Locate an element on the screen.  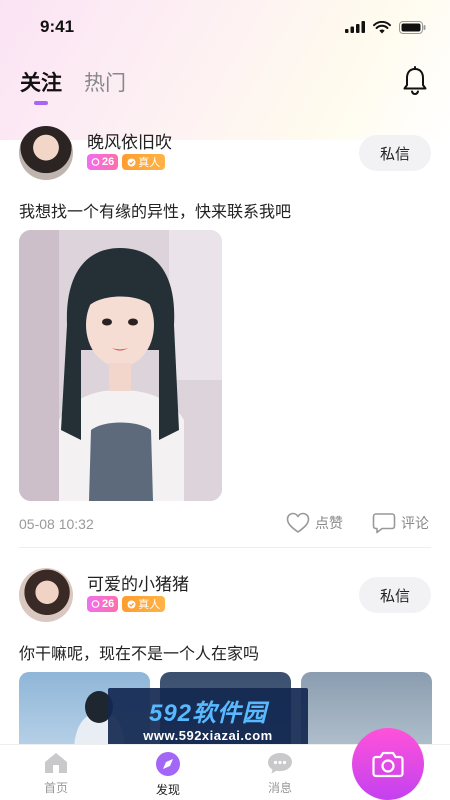
post-header: 可爱的小猪猪 26 真人 私信 is located at coordinates (225, 598).